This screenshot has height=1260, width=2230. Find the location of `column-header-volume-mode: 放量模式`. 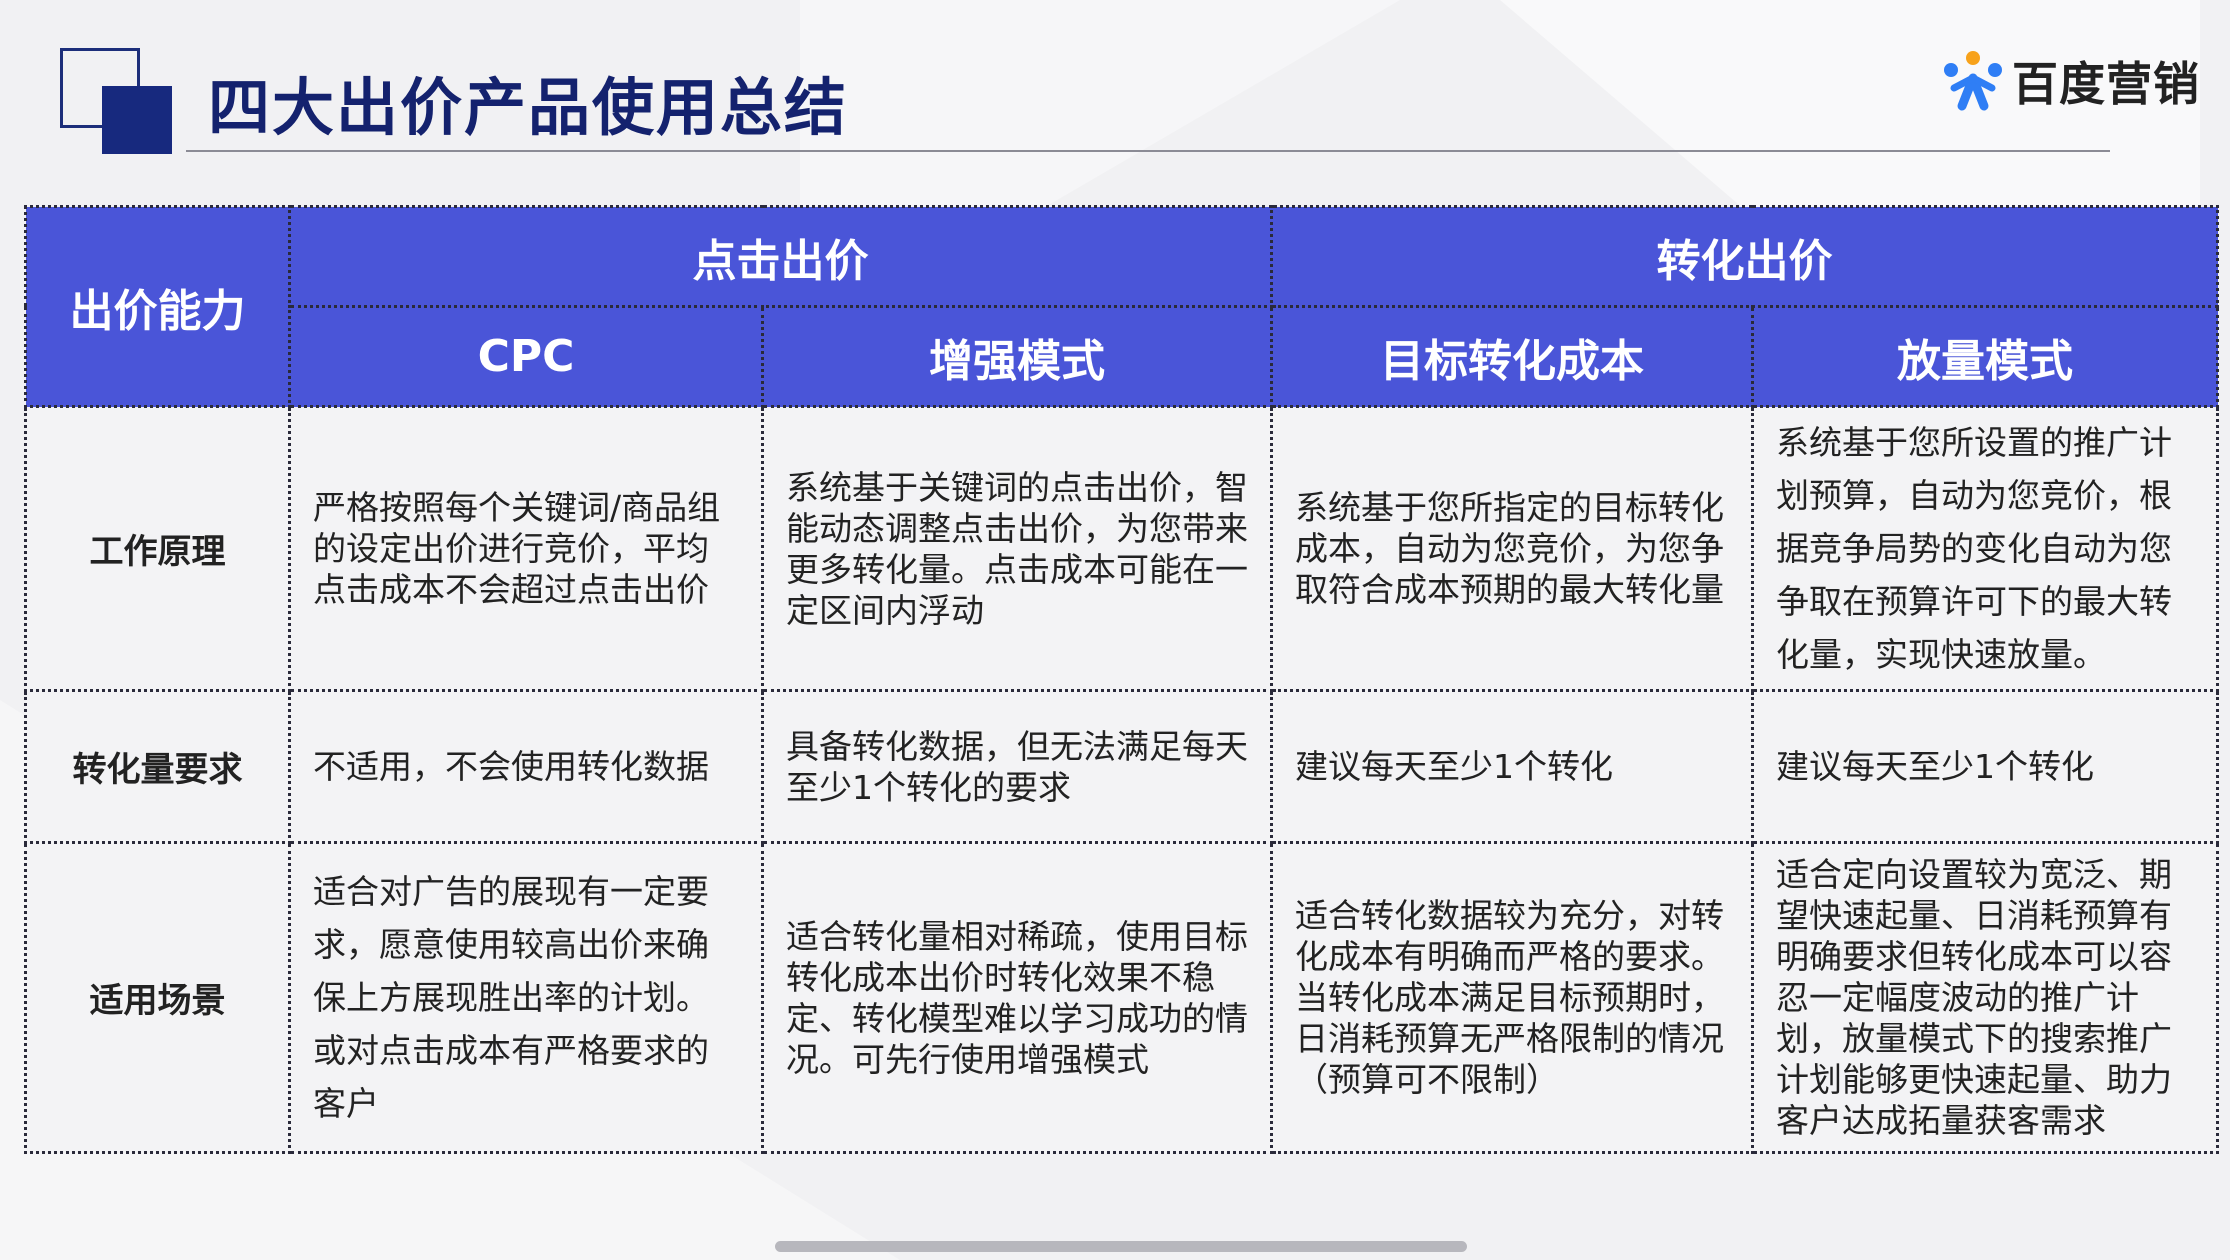

column-header-volume-mode: 放量模式 is located at coordinates (1985, 356).